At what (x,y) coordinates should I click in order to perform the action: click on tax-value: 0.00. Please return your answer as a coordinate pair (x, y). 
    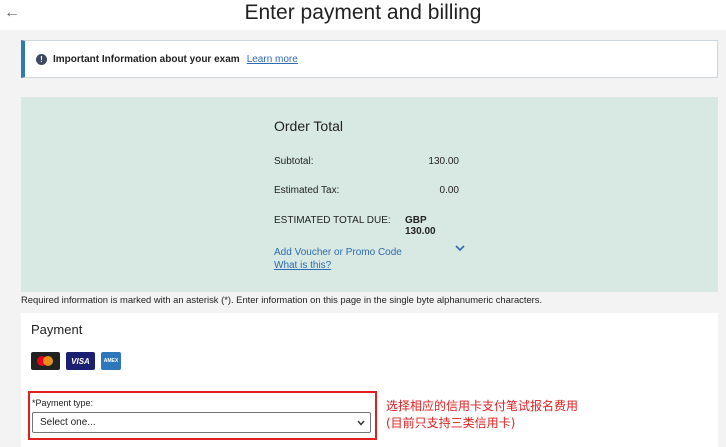
    Looking at the image, I should click on (449, 190).